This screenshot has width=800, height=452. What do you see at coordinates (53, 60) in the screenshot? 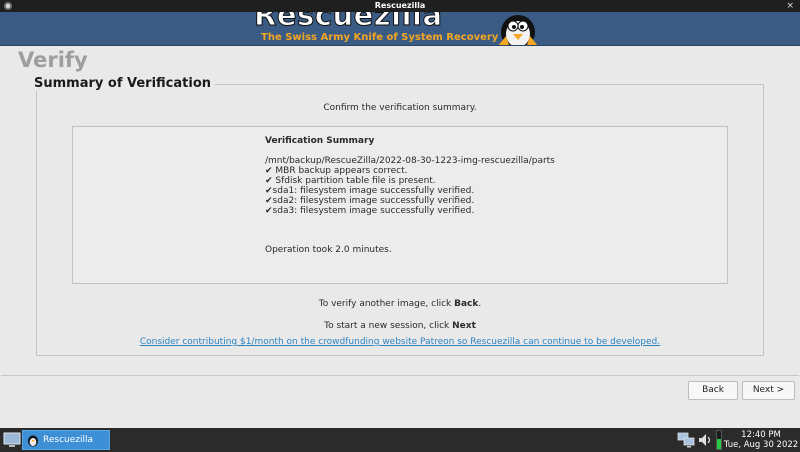
I see `page-title: Verify` at bounding box center [53, 60].